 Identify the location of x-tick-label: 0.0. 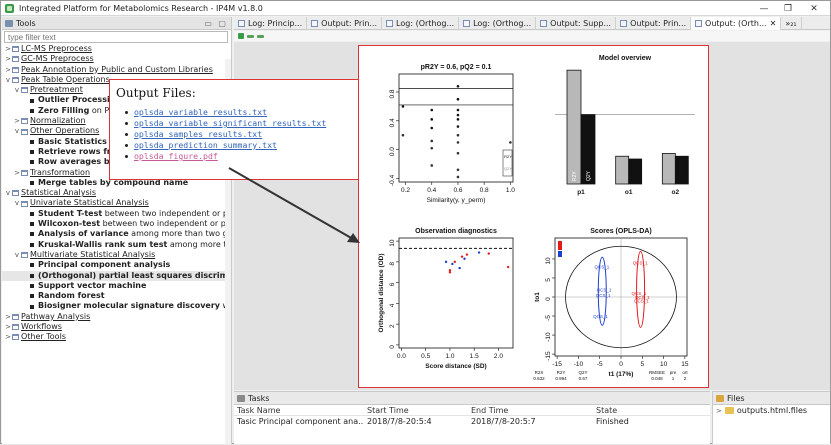
(401, 356).